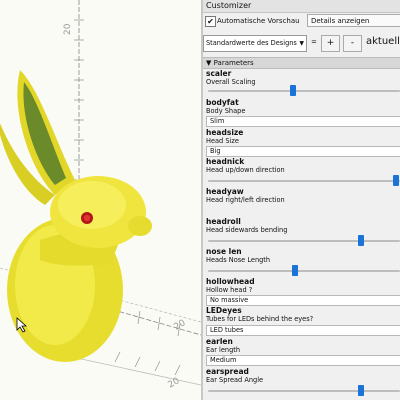 This screenshot has height=400, width=400. What do you see at coordinates (303, 330) in the screenshot?
I see `param-combobox: LED tubes` at bounding box center [303, 330].